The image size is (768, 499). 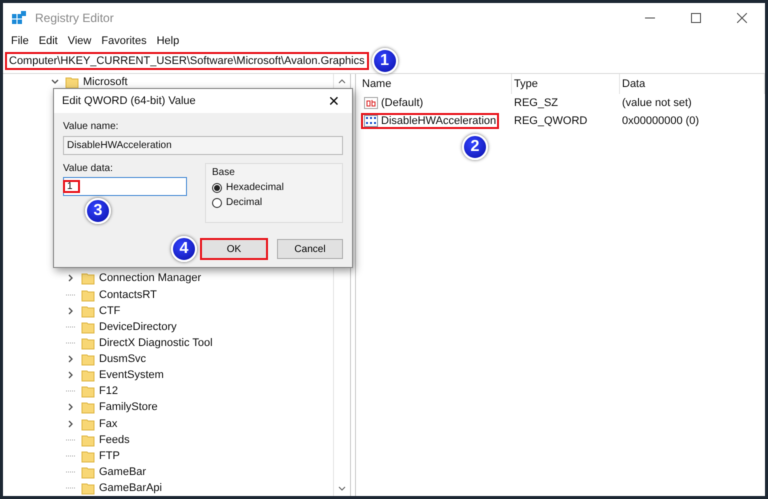 What do you see at coordinates (657, 103) in the screenshot?
I see `table-cell-text: (value not set)` at bounding box center [657, 103].